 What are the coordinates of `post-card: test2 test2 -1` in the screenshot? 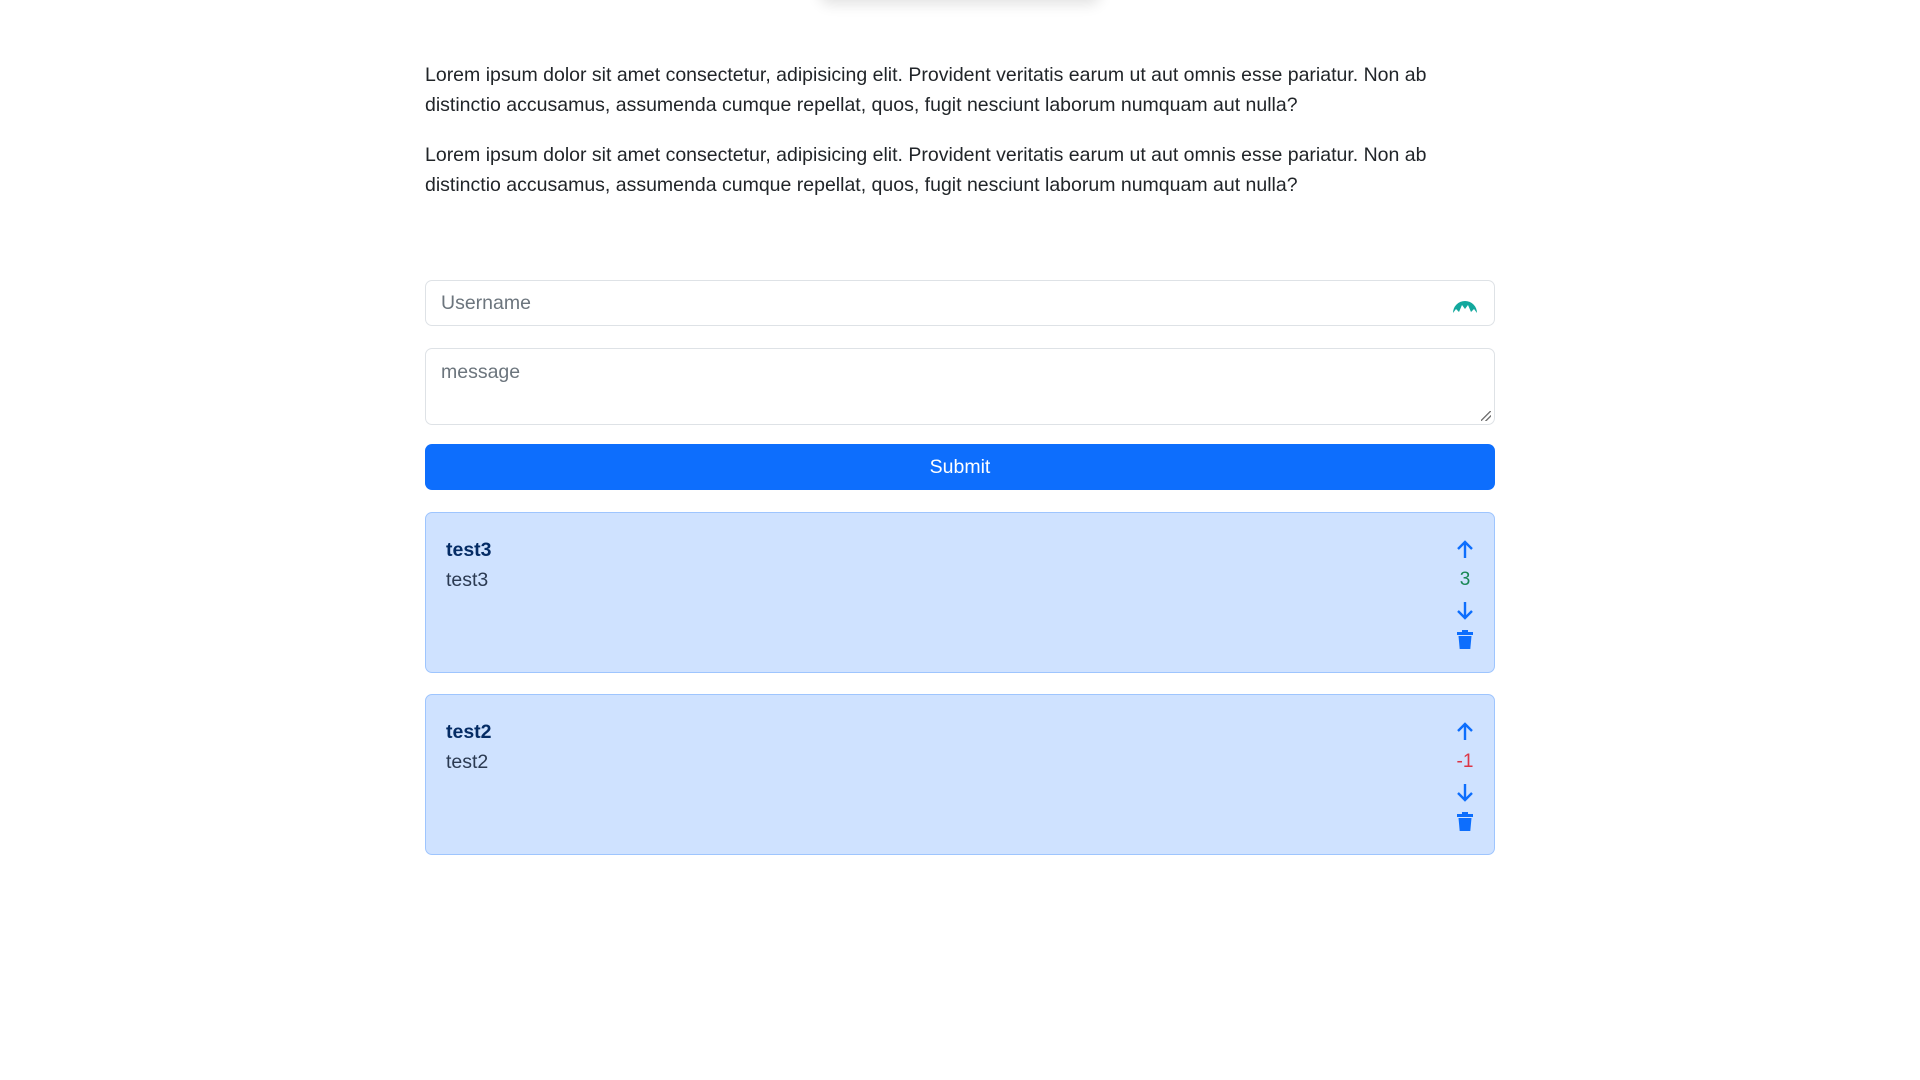 It's located at (960, 774).